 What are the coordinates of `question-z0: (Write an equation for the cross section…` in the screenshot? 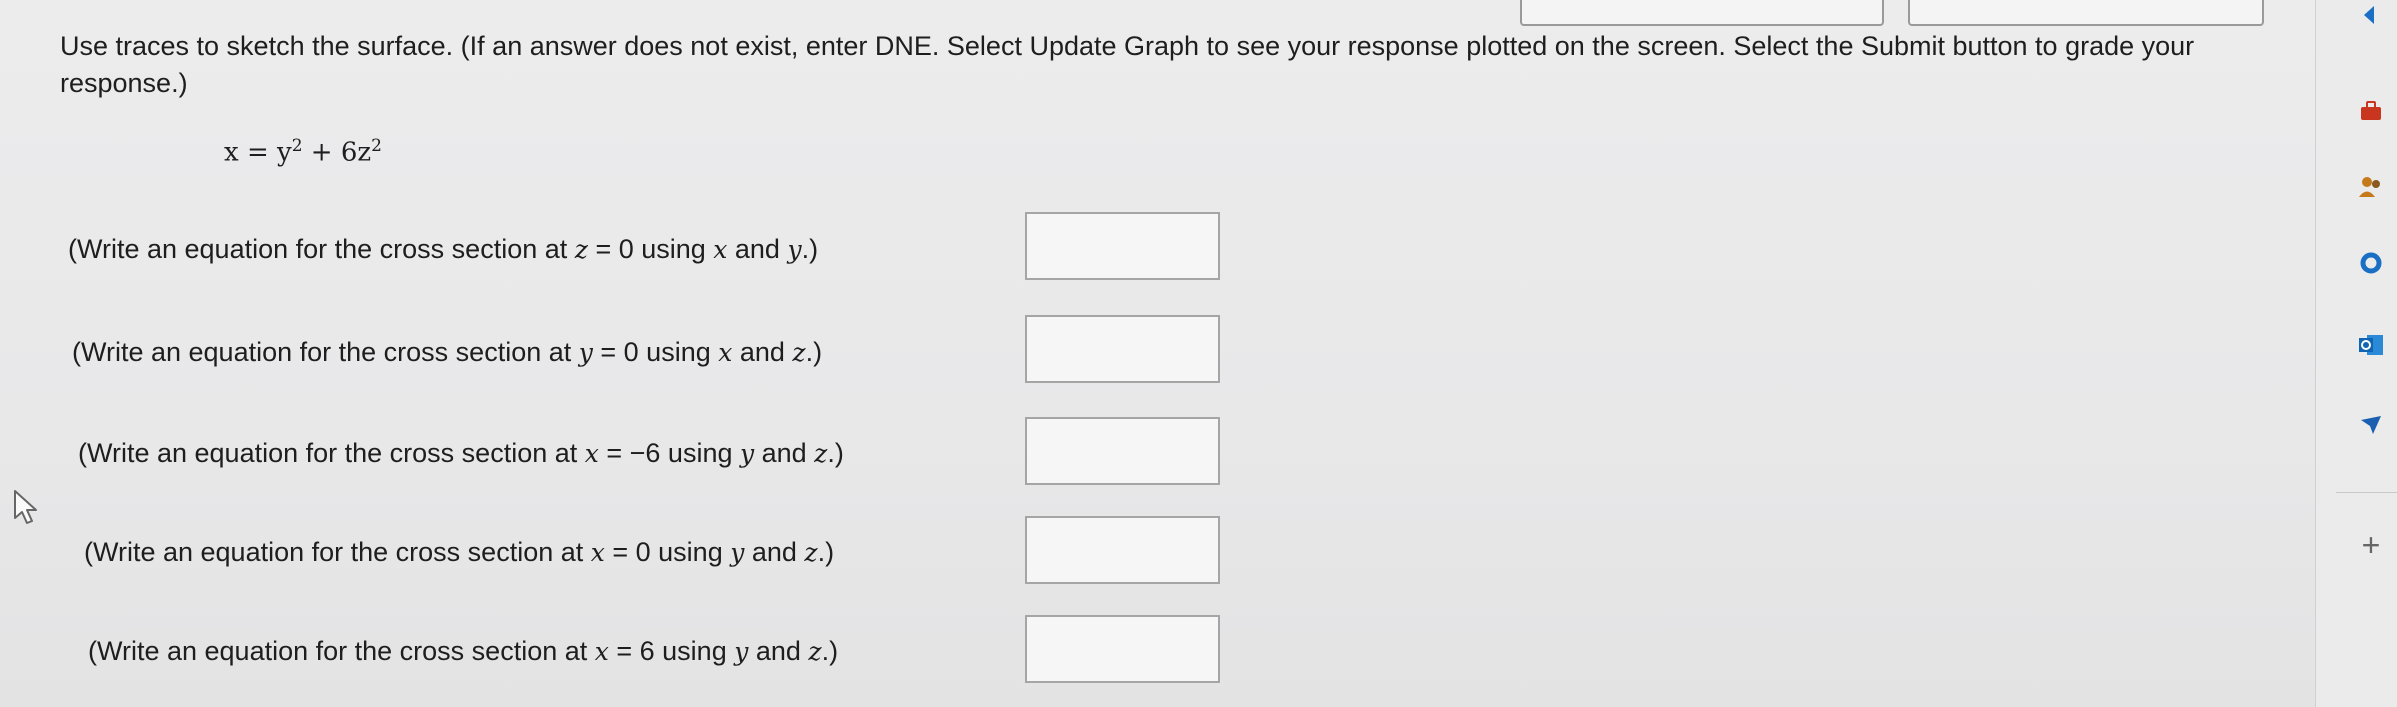 It's located at (443, 249).